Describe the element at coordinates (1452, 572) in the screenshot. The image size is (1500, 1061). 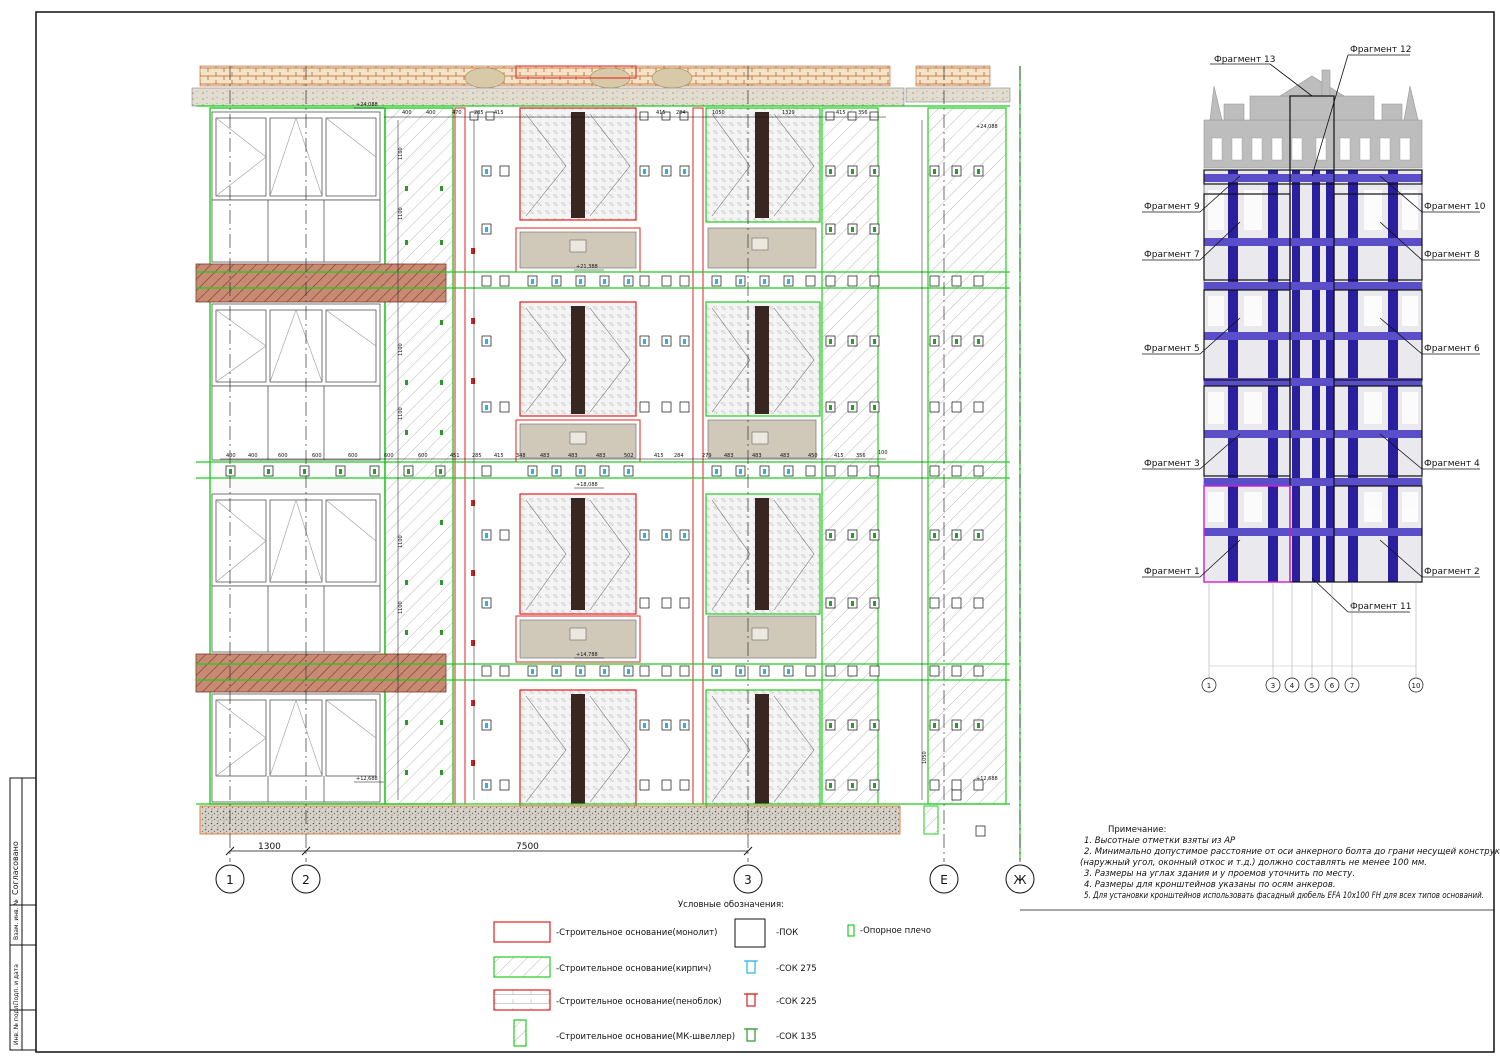
I see `fragment-2-label: Фрагмент 2` at that location.